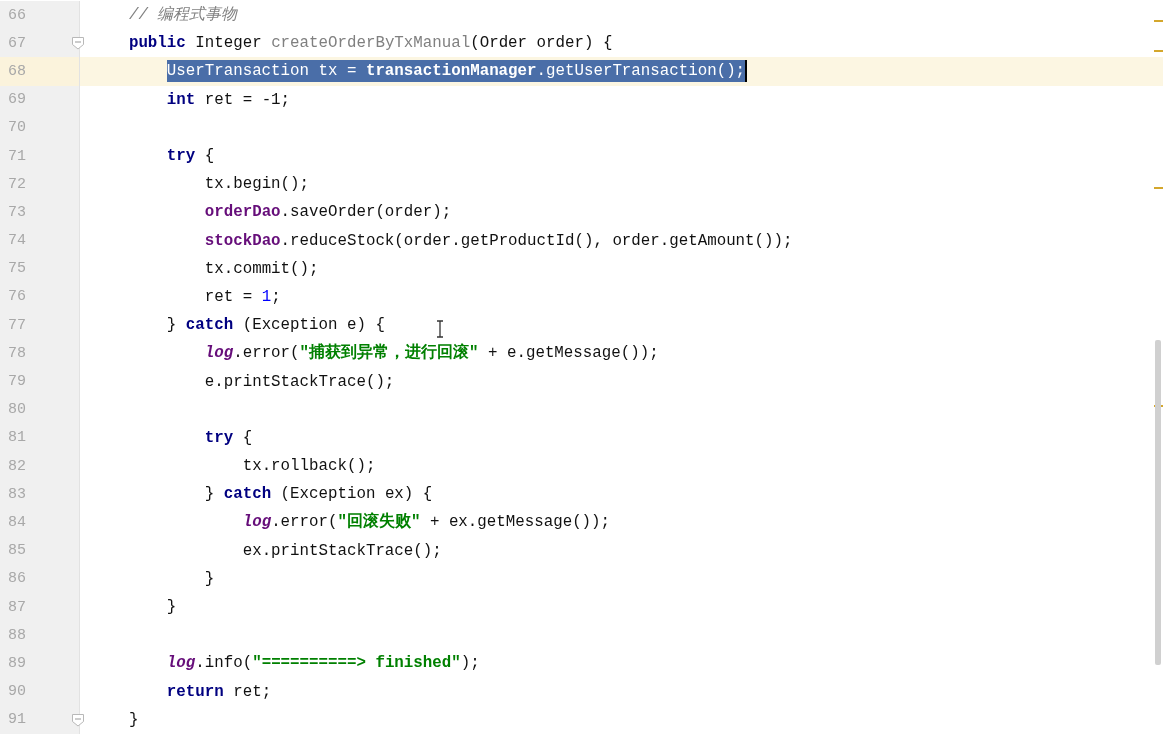 The image size is (1163, 736). What do you see at coordinates (17, 353) in the screenshot?
I see `line-number: 78` at bounding box center [17, 353].